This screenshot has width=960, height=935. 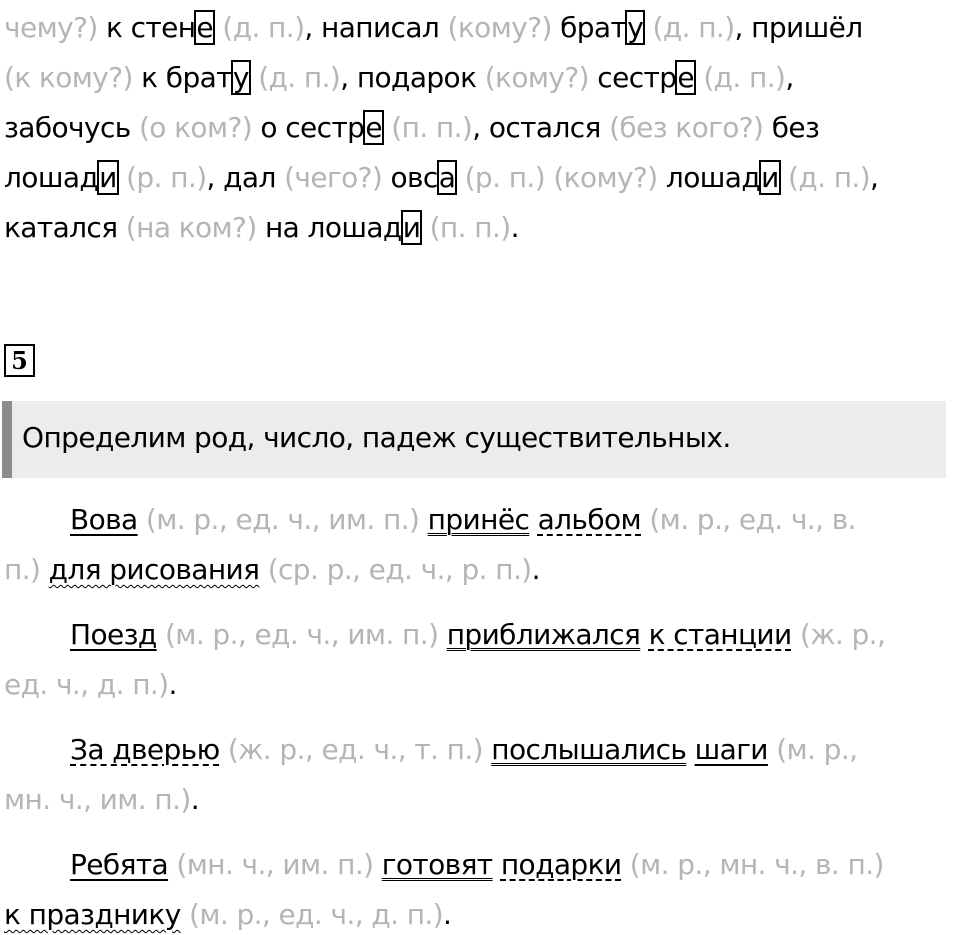 I want to click on sentence-4-line-2: к празднику (м. р., ед. ч., д. п.)., so click(x=228, y=915).